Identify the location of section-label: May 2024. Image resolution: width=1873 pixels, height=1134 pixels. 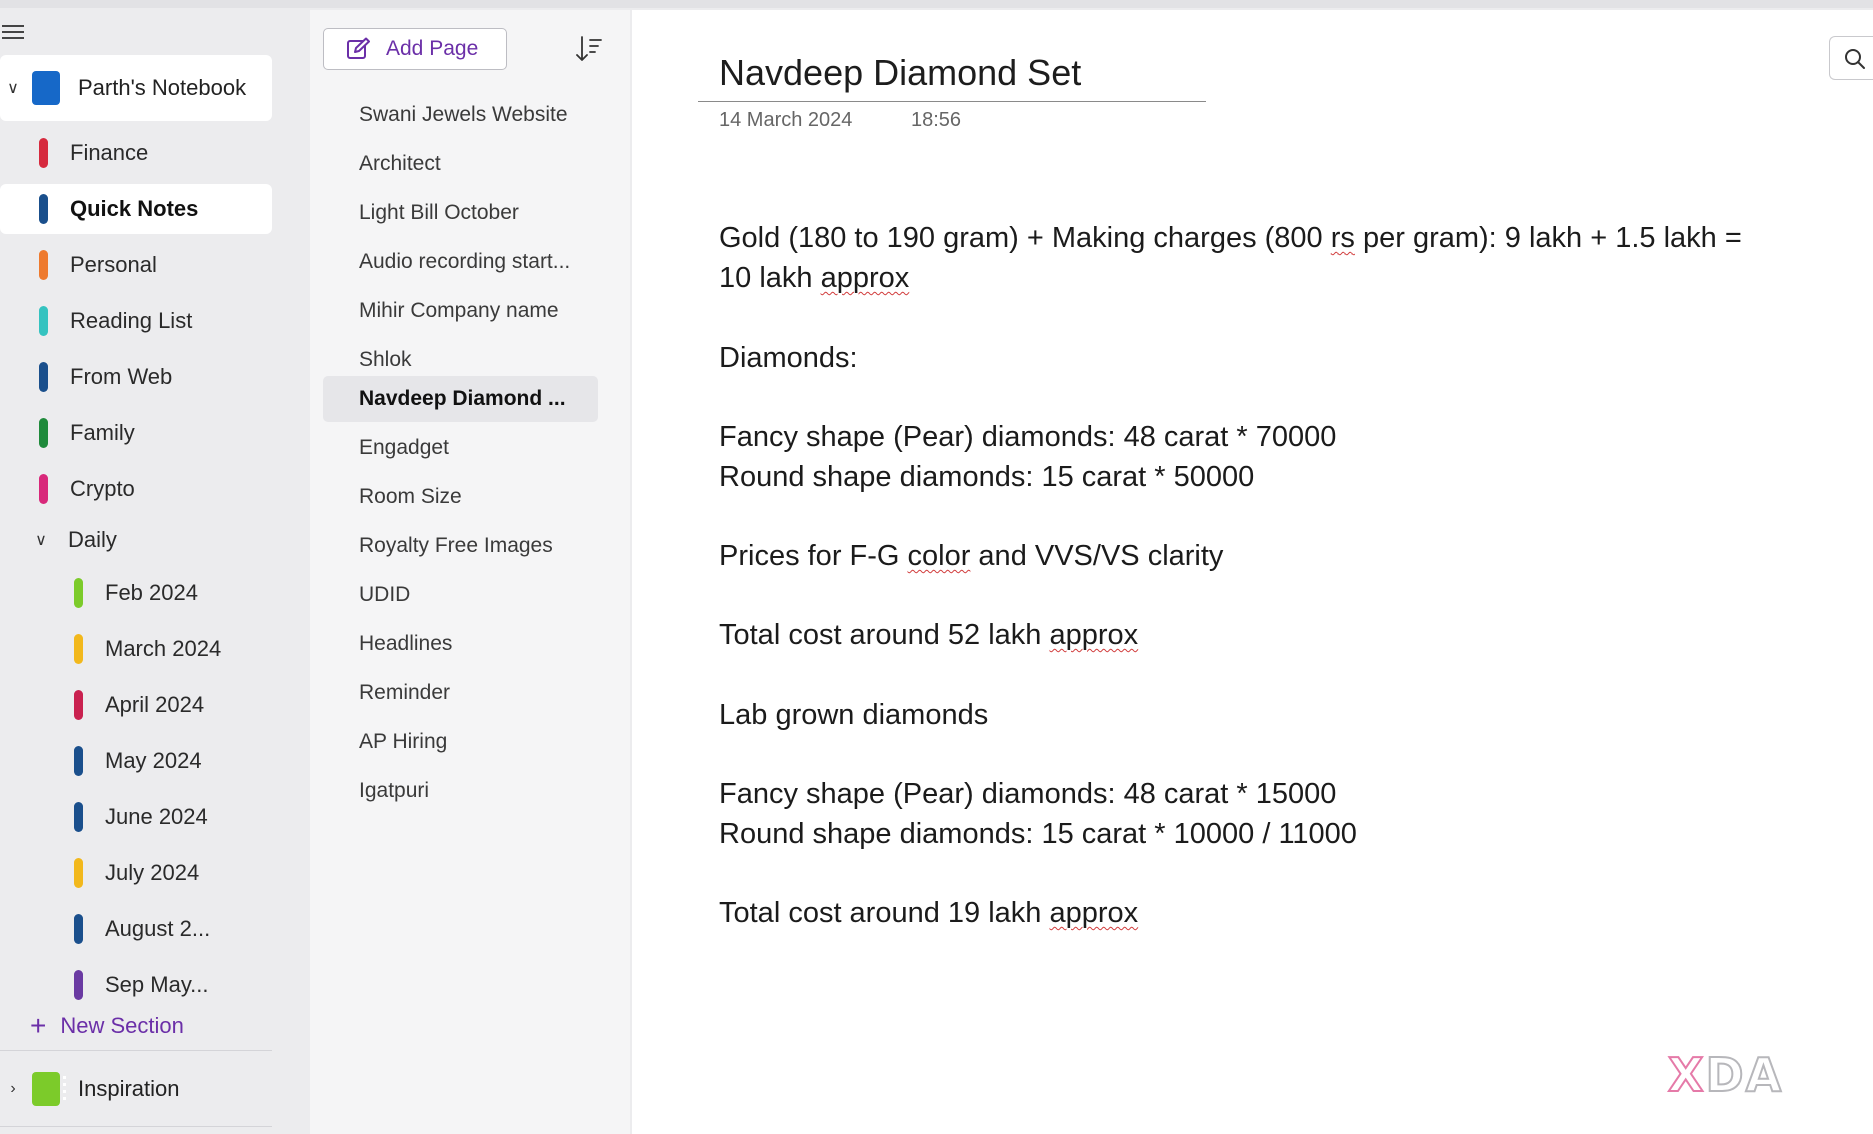
(153, 760).